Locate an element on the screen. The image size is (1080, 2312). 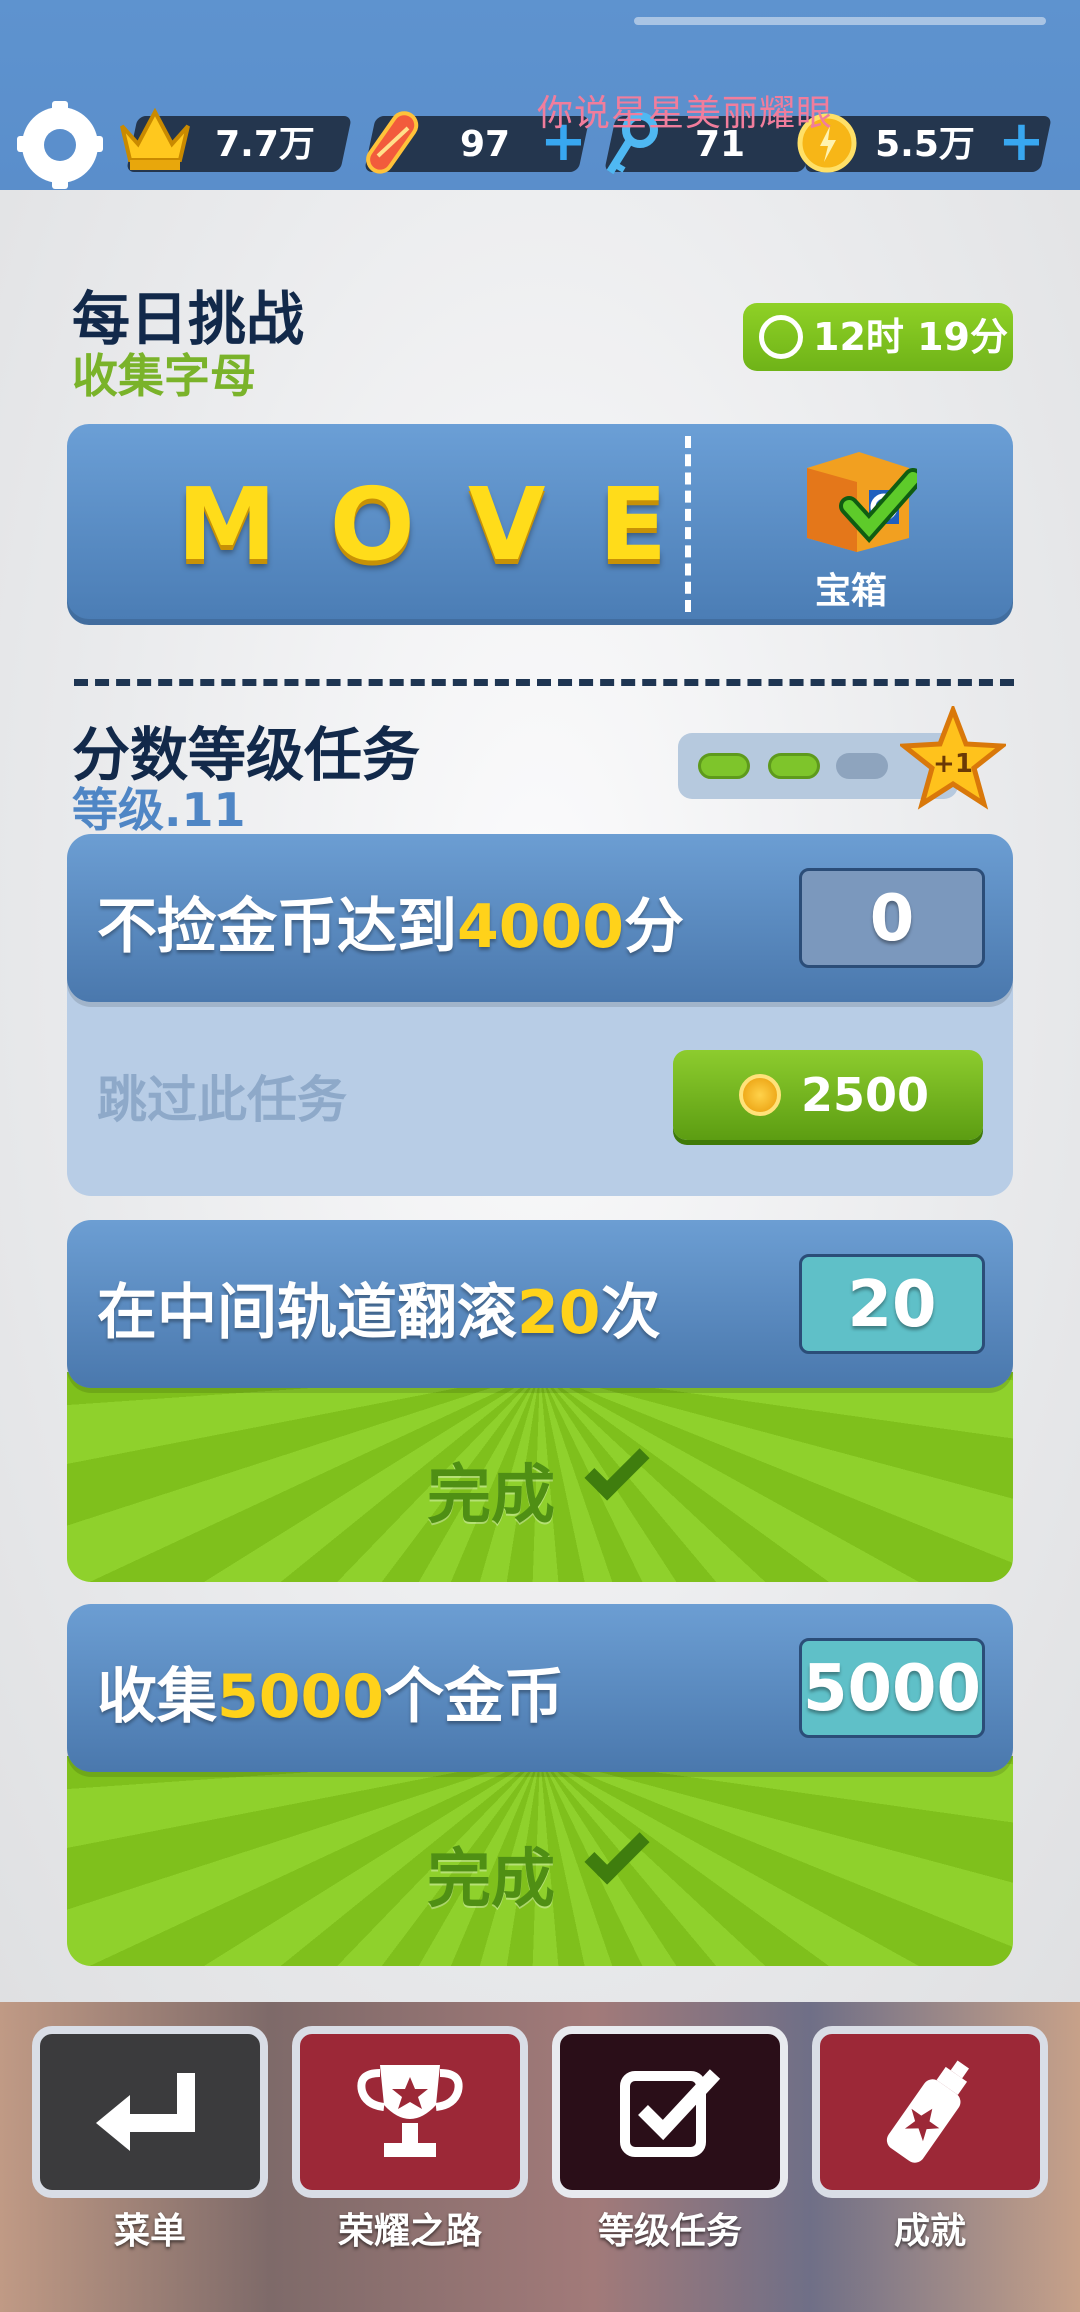
crown-count: 7.7万 is located at coordinates (265, 144).